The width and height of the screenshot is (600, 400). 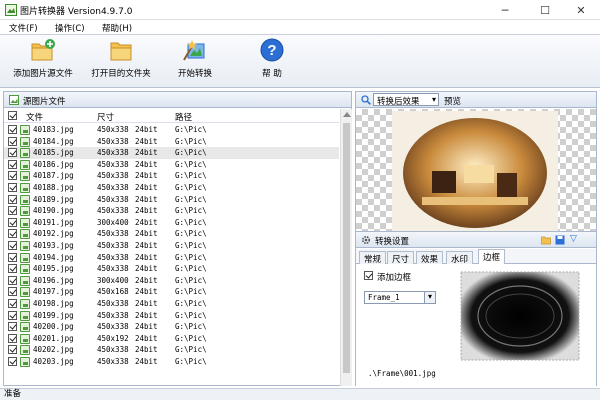 What do you see at coordinates (117, 28) in the screenshot?
I see `menu-help: 帮助(H)` at bounding box center [117, 28].